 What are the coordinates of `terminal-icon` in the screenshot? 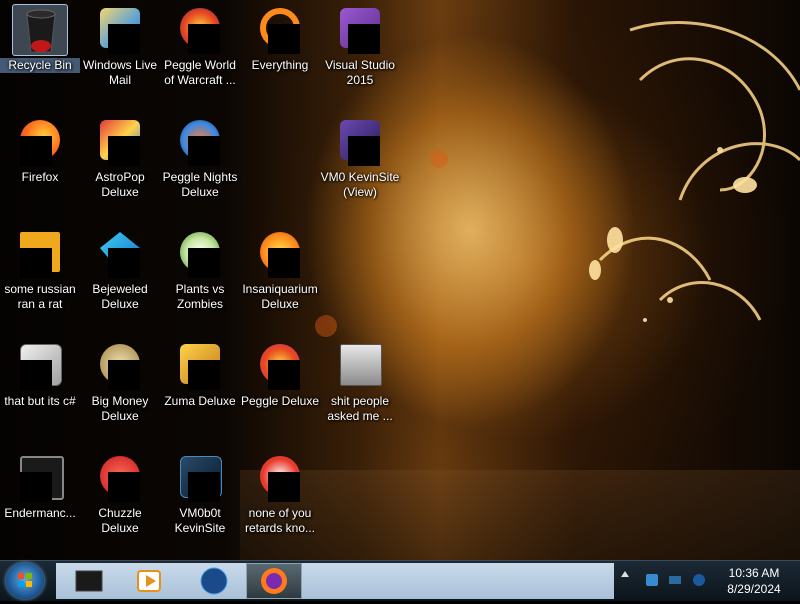 It's located at (40, 478).